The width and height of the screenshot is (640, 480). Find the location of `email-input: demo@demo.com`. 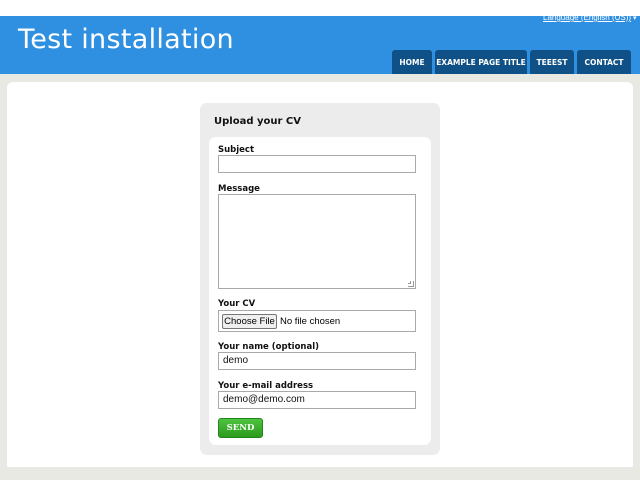

email-input: demo@demo.com is located at coordinates (317, 400).